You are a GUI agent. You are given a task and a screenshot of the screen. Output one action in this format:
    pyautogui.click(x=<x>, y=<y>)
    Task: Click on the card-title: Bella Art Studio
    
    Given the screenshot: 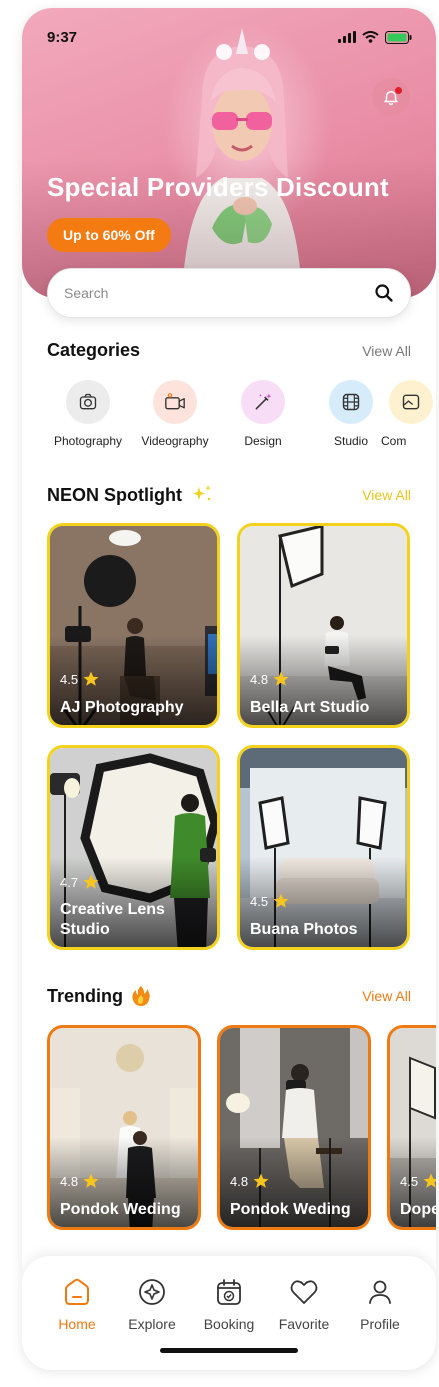 What is the action you would take?
    pyautogui.click(x=310, y=707)
    